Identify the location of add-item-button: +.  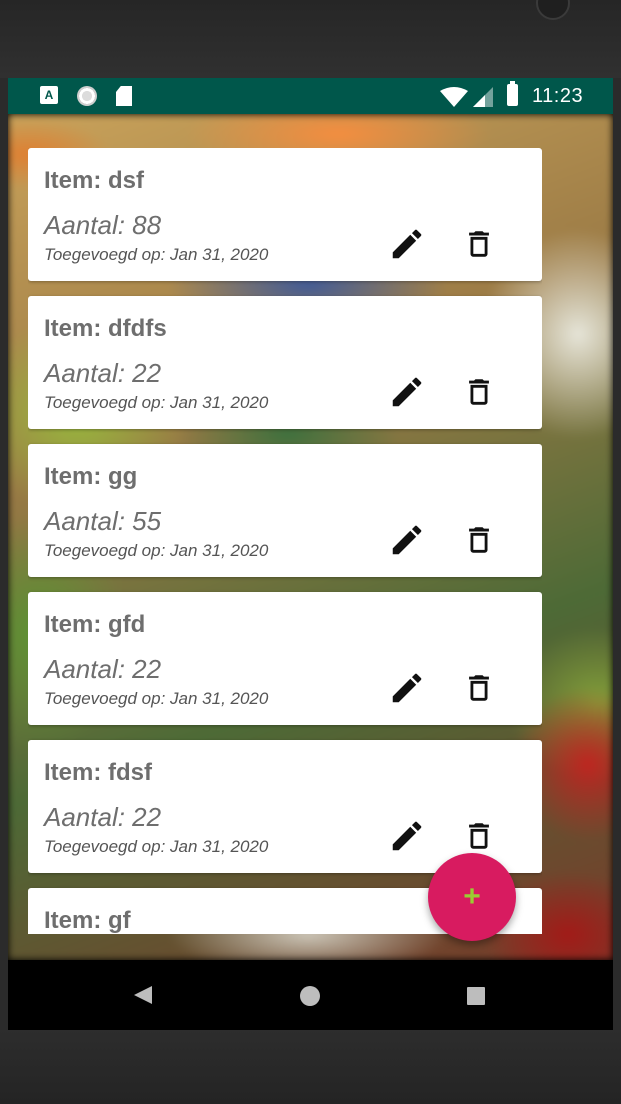
(472, 897).